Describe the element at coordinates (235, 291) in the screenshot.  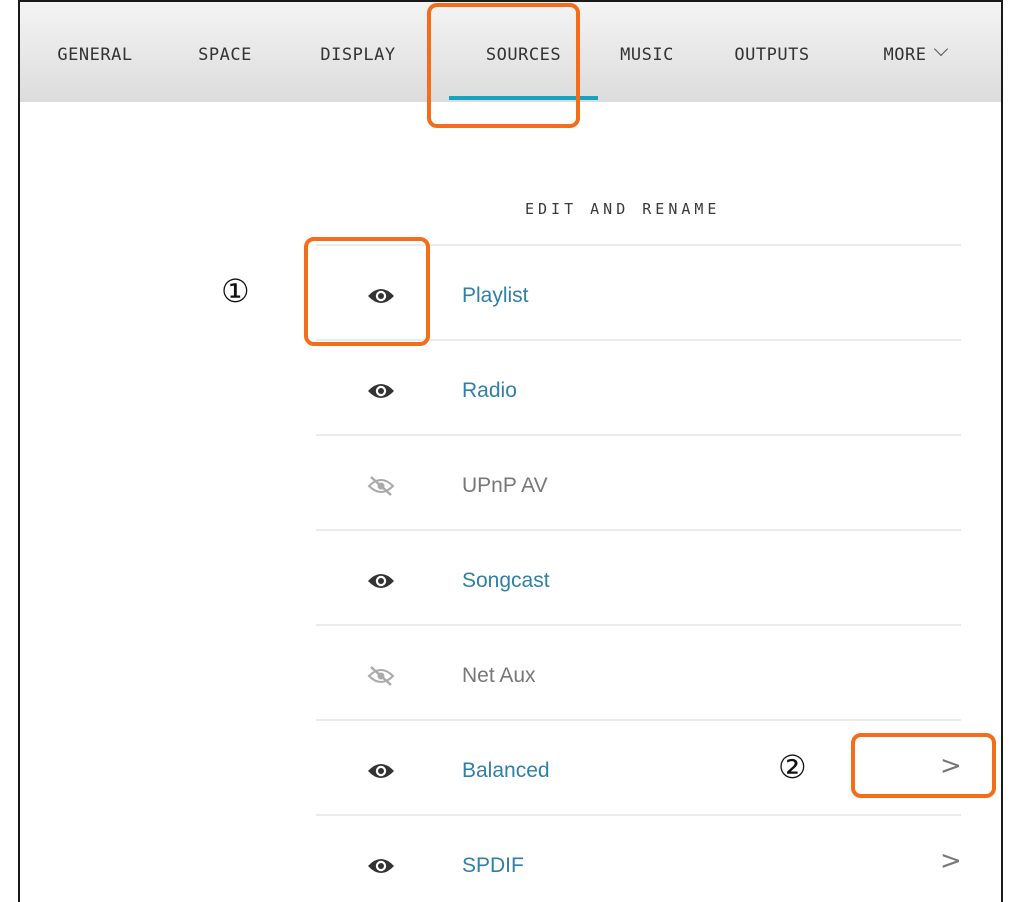
I see `annotation-number-1: ①` at that location.